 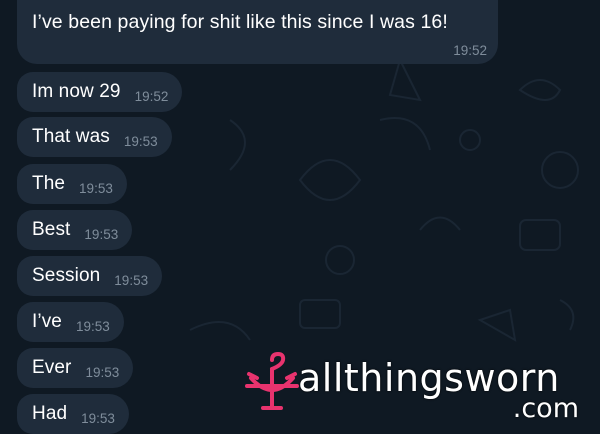 I want to click on message-bubble: That was 19:53, so click(x=94, y=137).